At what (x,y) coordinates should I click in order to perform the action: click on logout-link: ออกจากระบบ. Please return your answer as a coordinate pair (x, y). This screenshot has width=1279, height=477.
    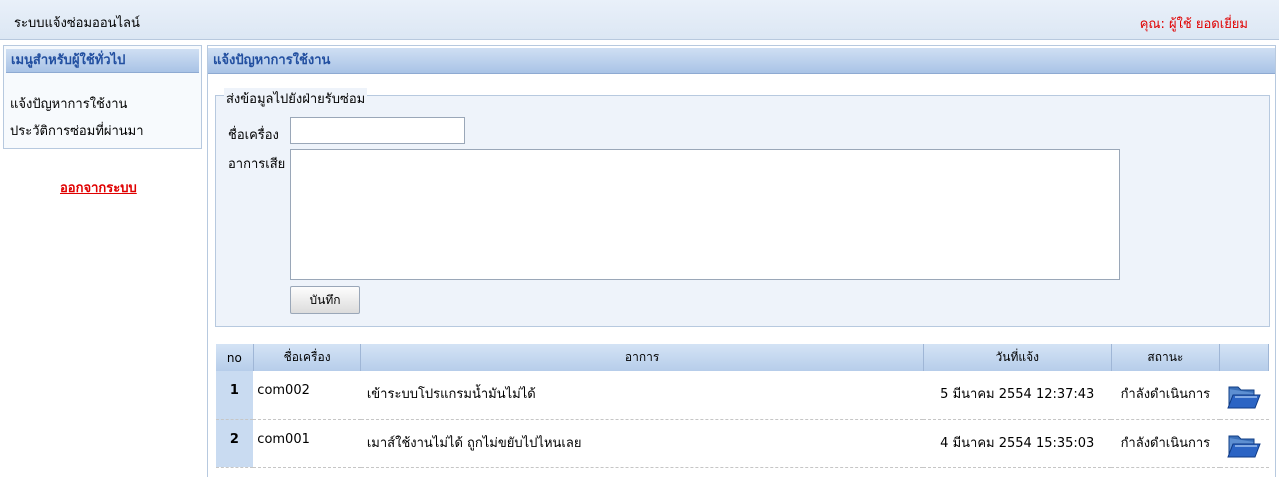
    Looking at the image, I should click on (98, 187).